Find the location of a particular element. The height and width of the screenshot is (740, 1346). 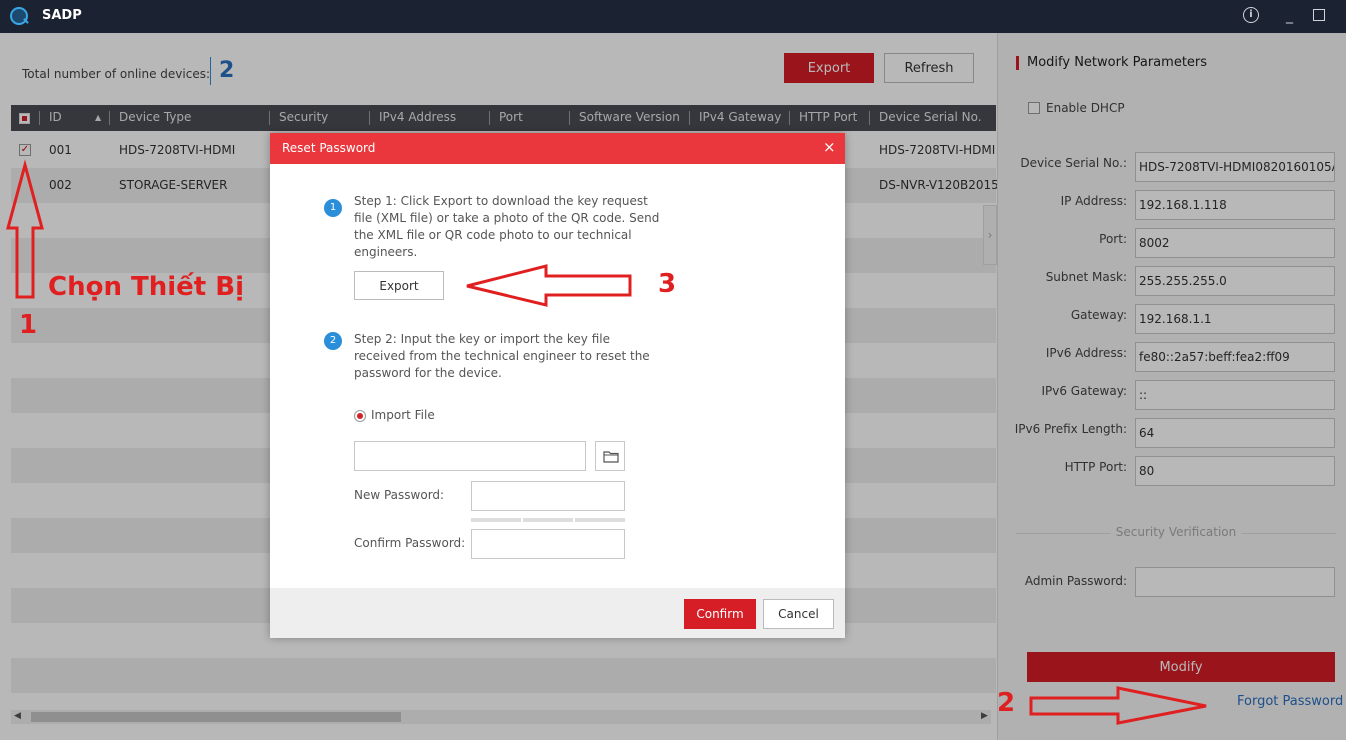

info-icon: i is located at coordinates (1251, 15).